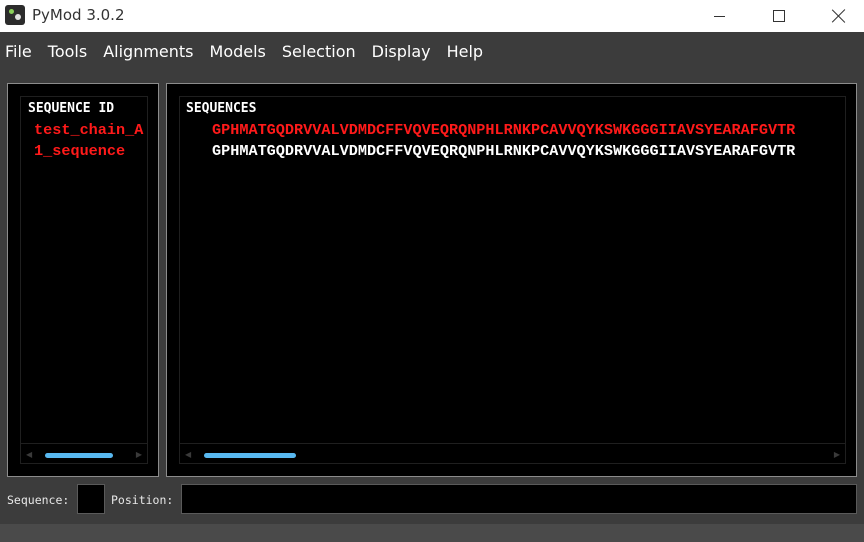  Describe the element at coordinates (90, 130) in the screenshot. I see `sequence-id-item: test_chain_A` at that location.